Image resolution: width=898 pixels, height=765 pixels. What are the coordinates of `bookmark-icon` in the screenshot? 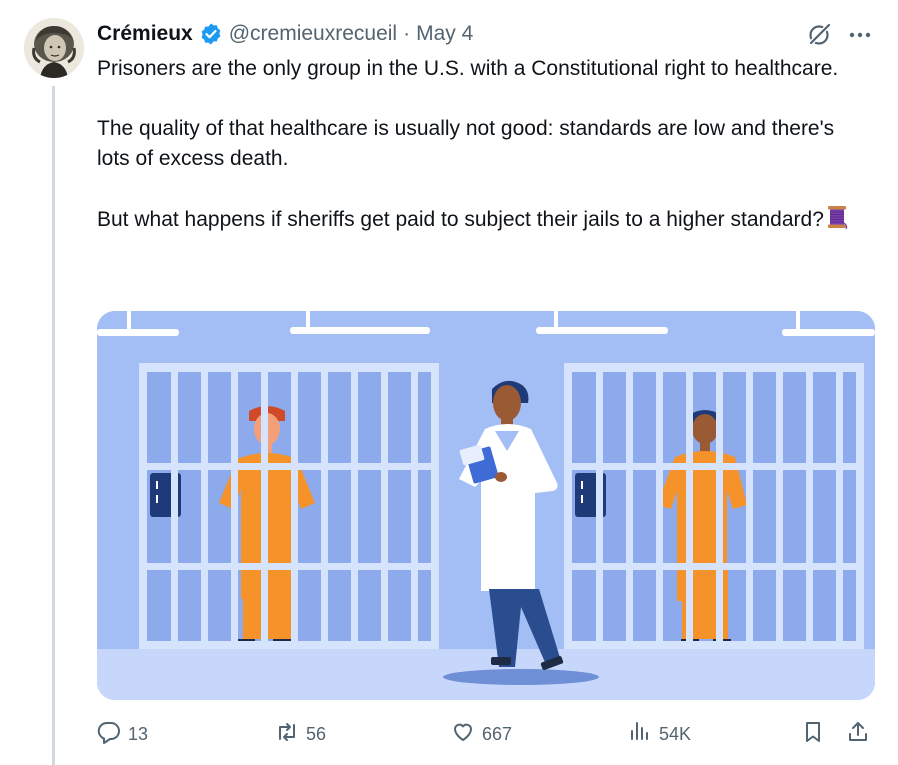 It's located at (813, 734).